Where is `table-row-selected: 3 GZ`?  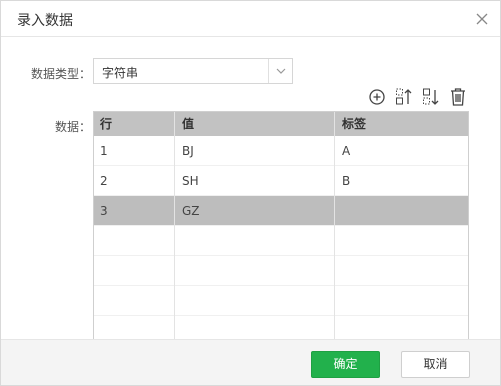
table-row-selected: 3 GZ is located at coordinates (281, 211).